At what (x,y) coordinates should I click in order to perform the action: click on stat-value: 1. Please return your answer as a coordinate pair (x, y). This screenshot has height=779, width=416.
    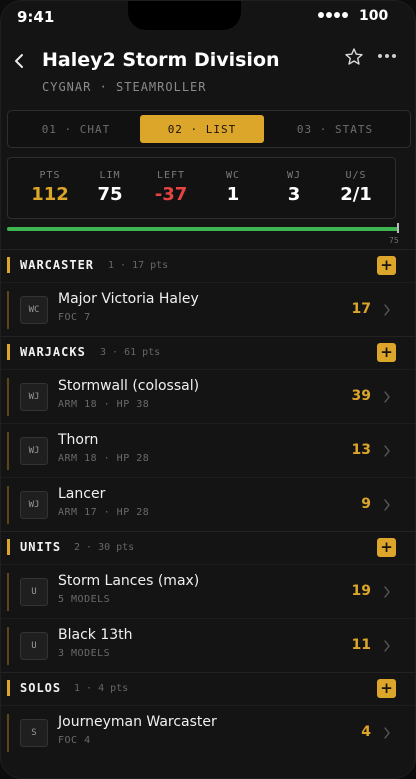
    Looking at the image, I should click on (233, 194).